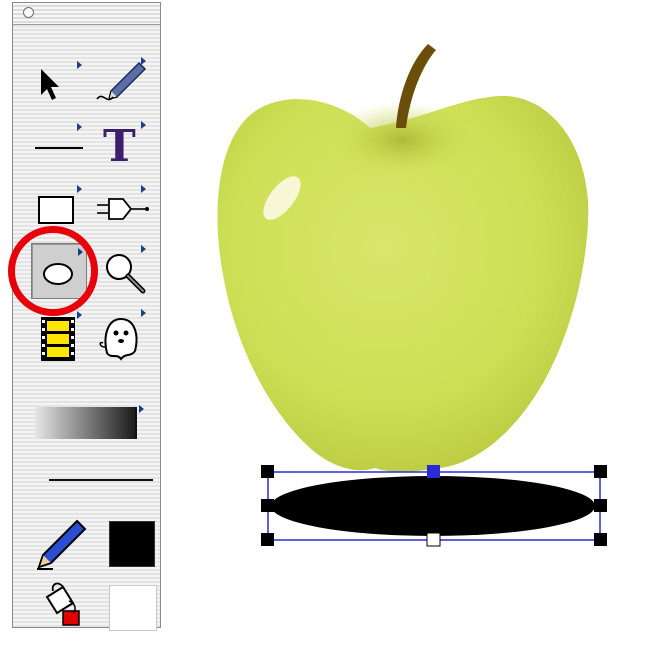  Describe the element at coordinates (433, 471) in the screenshot. I see `handle-top-center` at that location.